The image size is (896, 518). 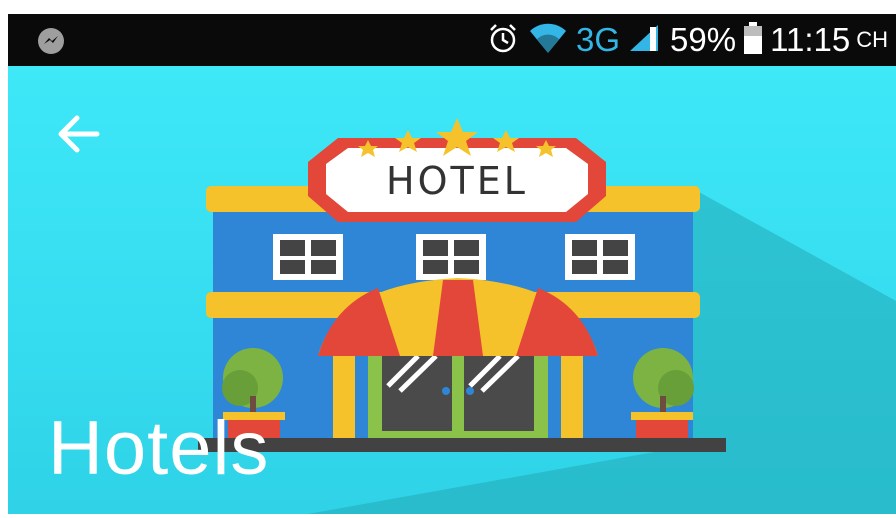 I want to click on back-button, so click(x=78, y=136).